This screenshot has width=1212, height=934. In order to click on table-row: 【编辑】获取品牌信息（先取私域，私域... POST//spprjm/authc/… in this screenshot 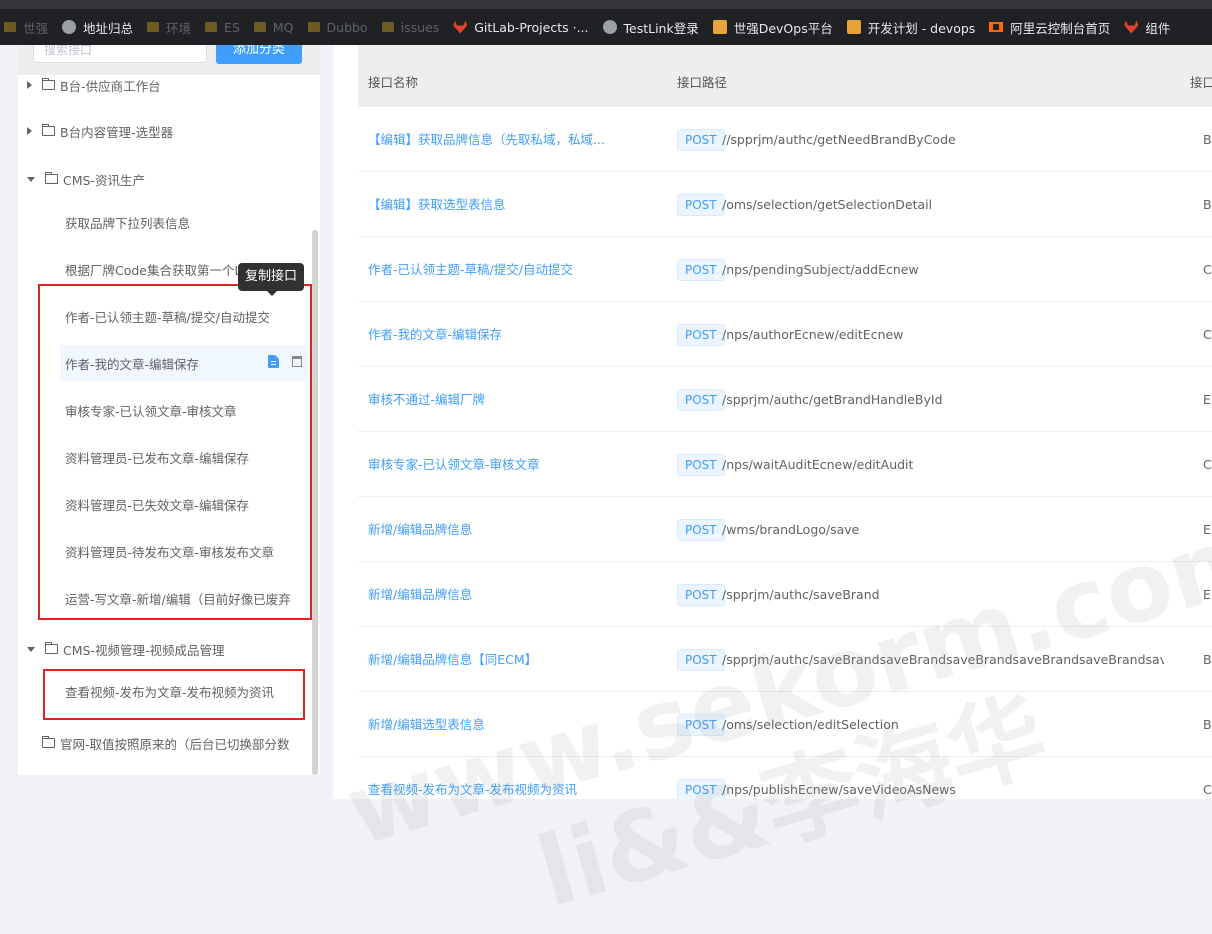, I will do `click(785, 139)`.